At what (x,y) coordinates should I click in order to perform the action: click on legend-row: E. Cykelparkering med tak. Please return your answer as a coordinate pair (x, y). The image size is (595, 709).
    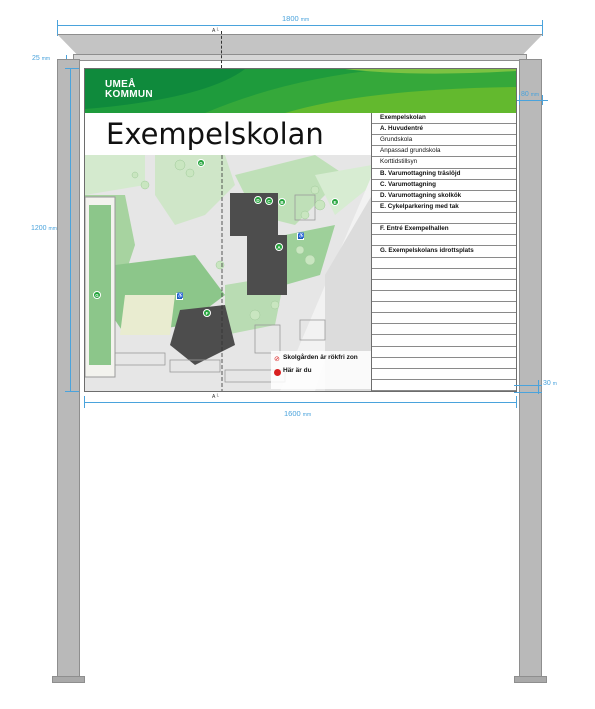
    Looking at the image, I should click on (444, 208).